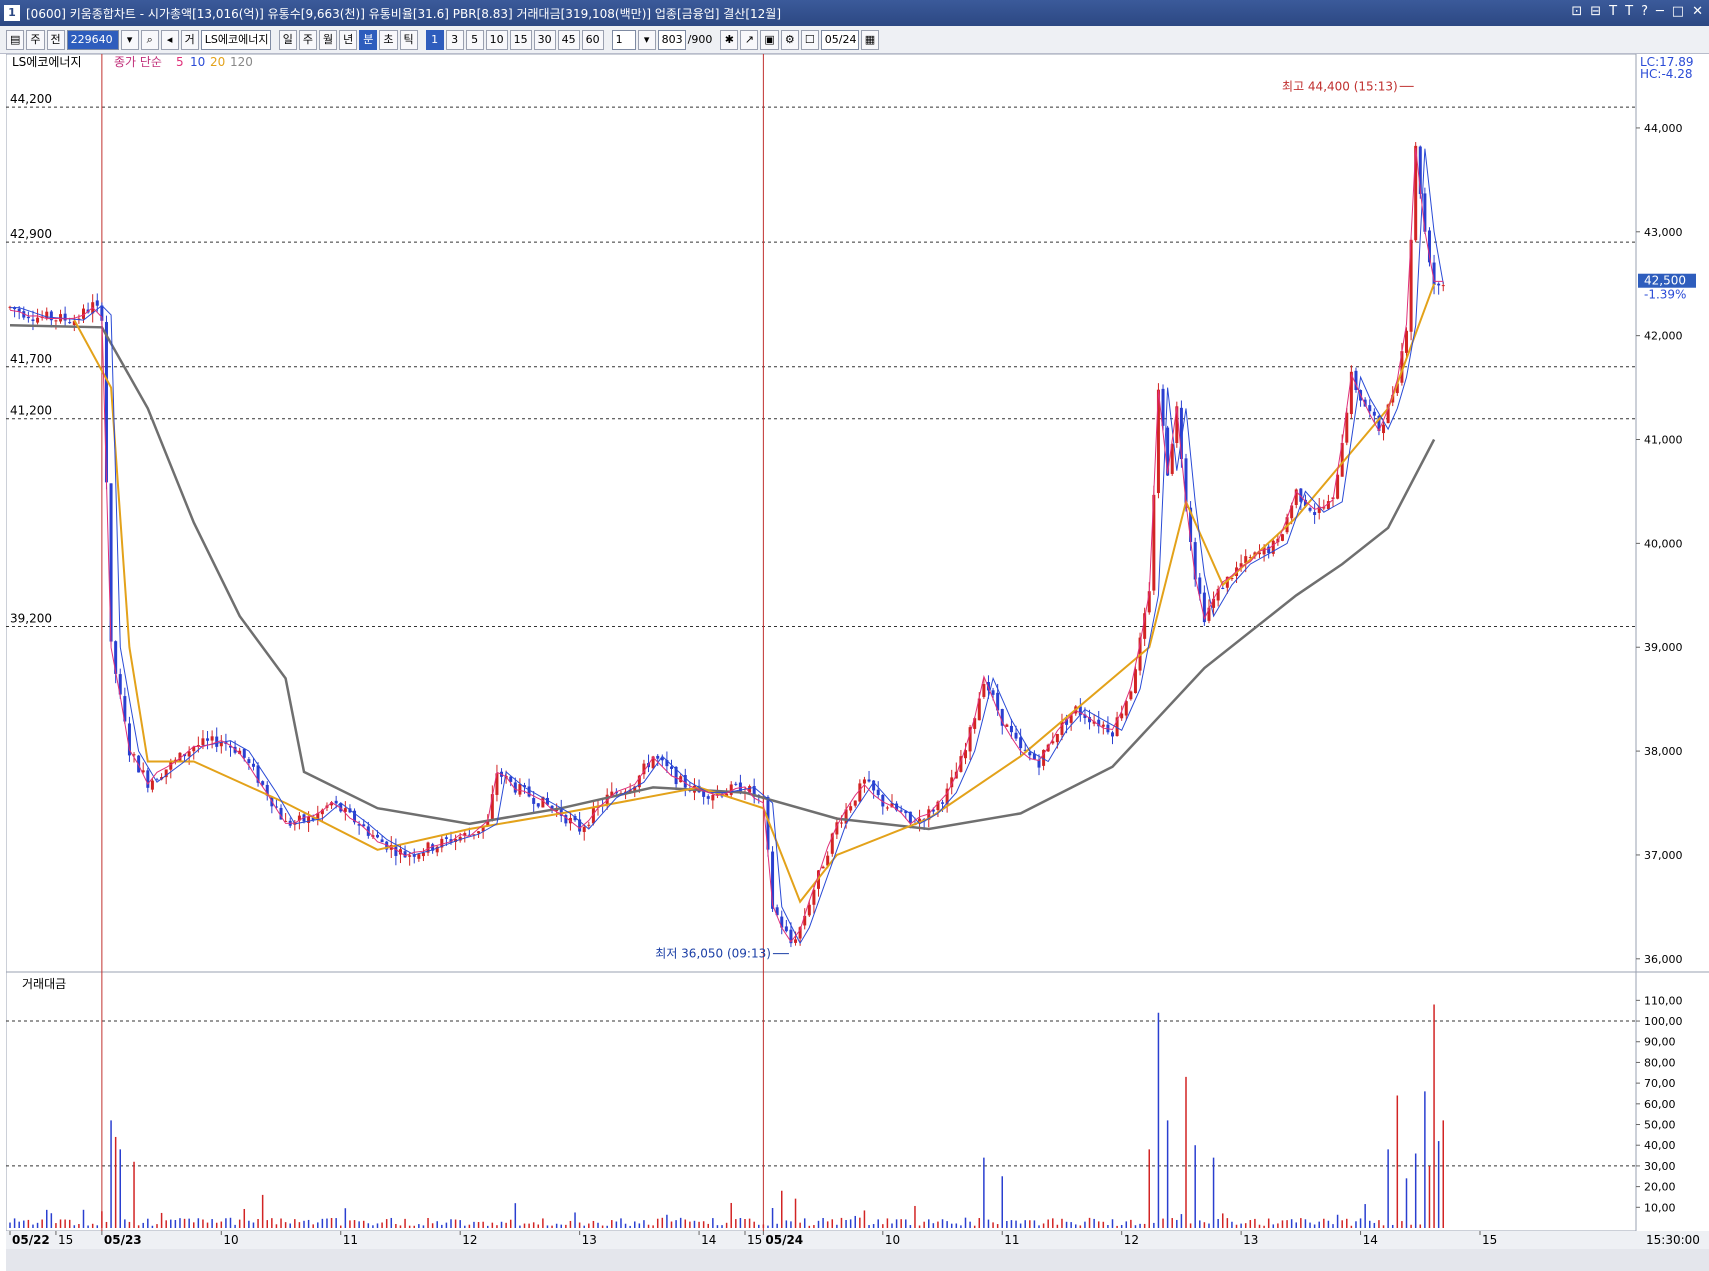 This screenshot has height=1271, width=1709. I want to click on layout-icon: ▤, so click(15, 39).